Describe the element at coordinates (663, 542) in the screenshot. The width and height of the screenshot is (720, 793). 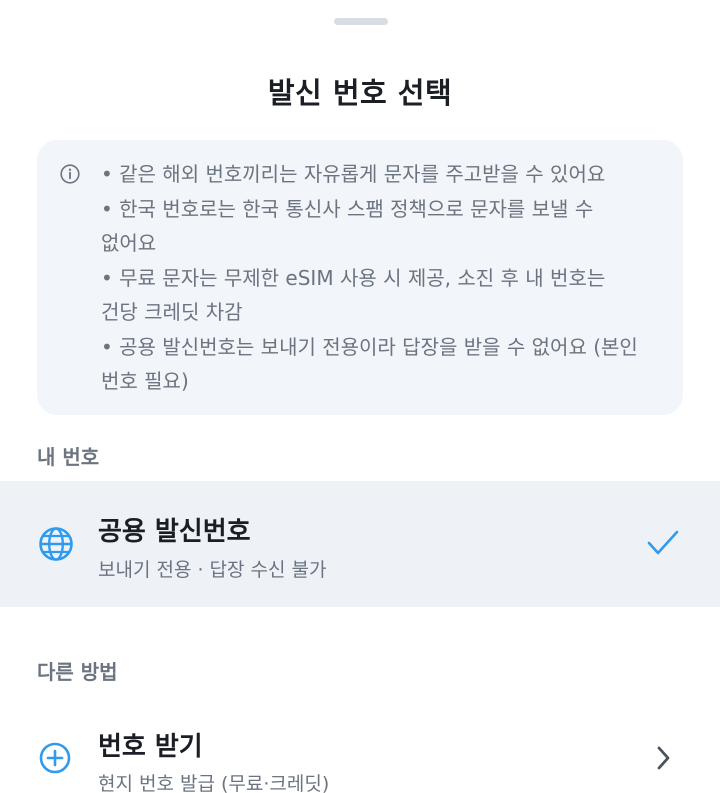
I see `check-icon` at that location.